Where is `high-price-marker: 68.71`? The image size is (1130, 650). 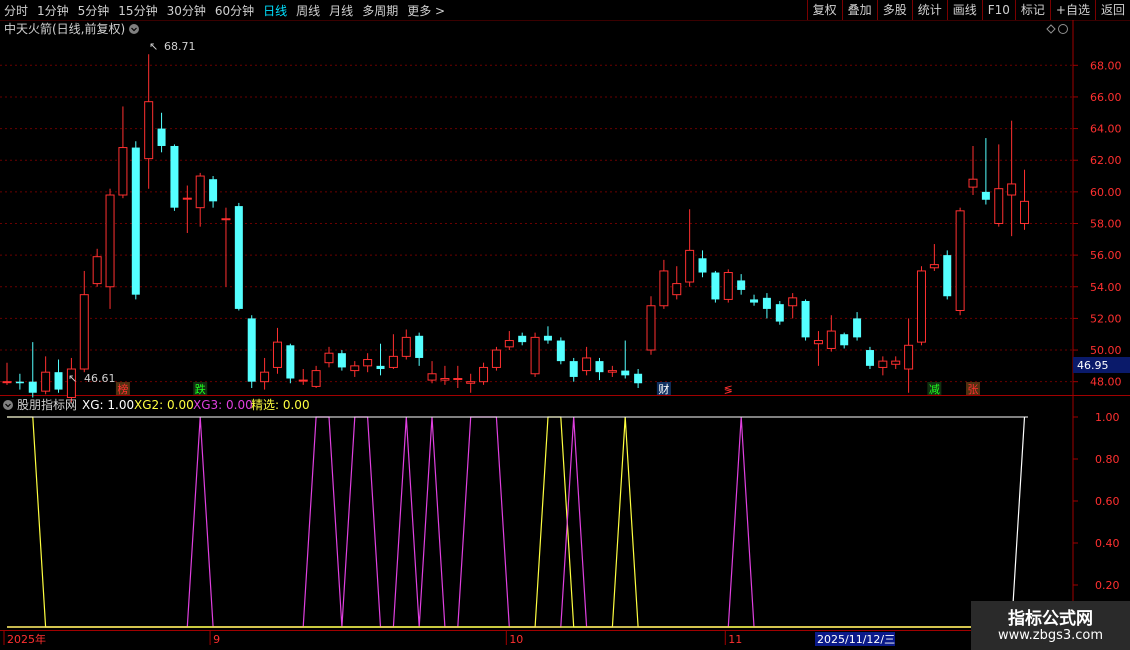
high-price-marker: 68.71 is located at coordinates (180, 46).